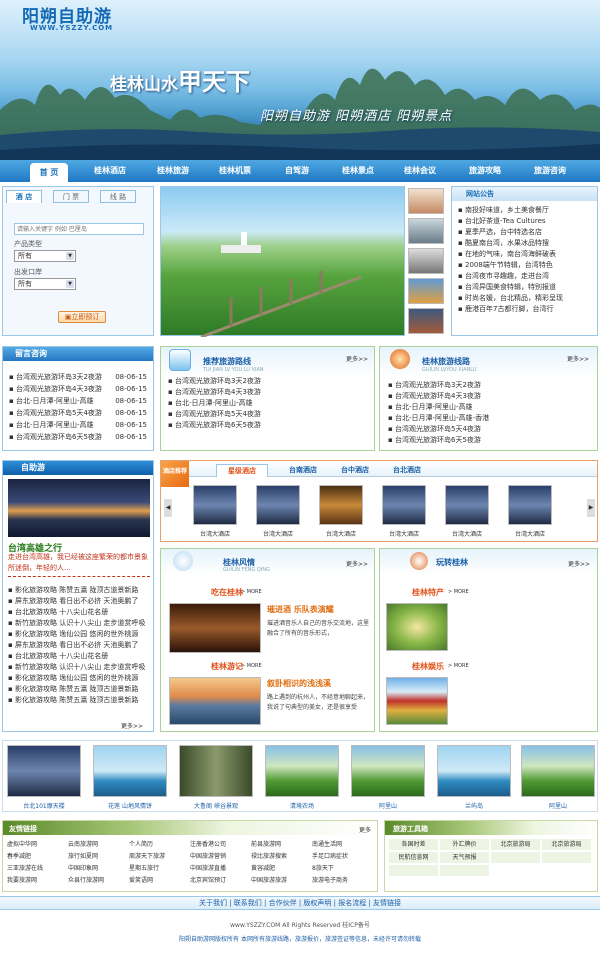  What do you see at coordinates (248, 903) in the screenshot?
I see `footer-link-contact: 联系我们` at bounding box center [248, 903].